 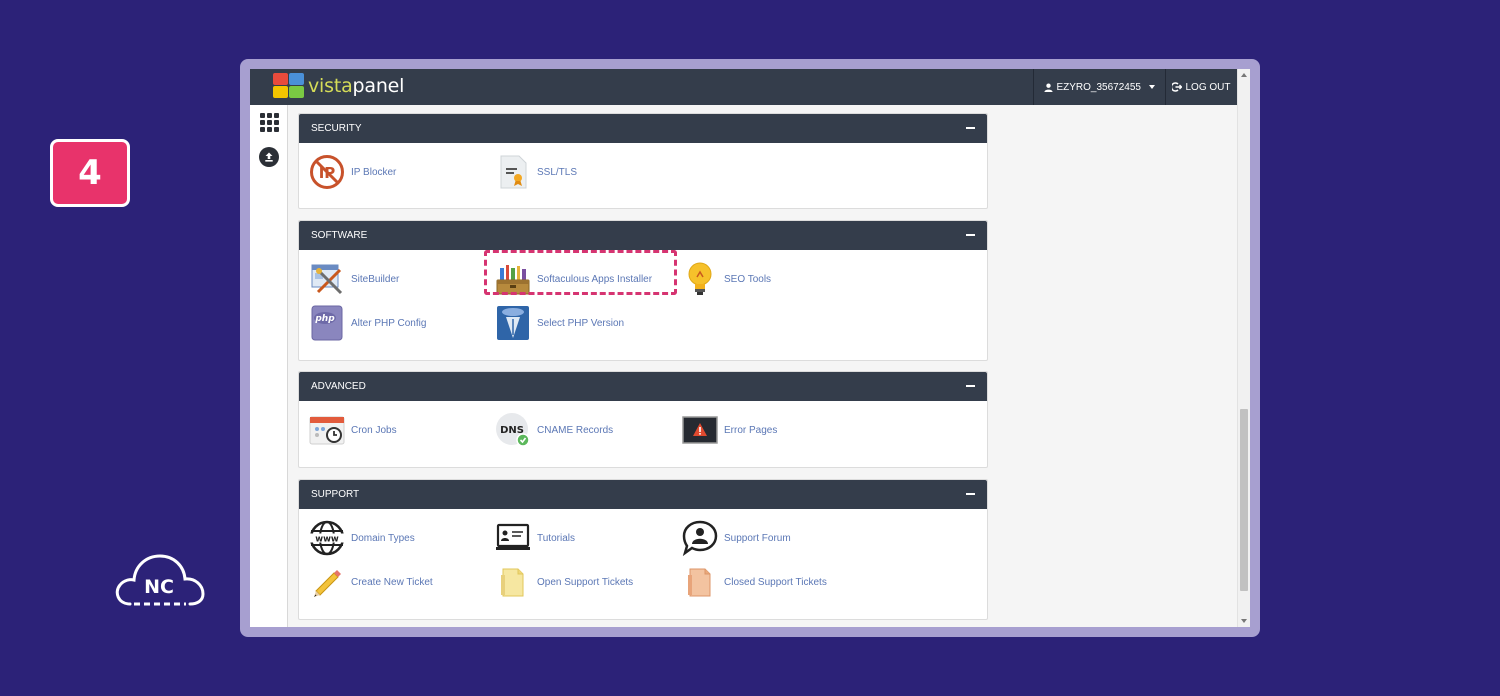 What do you see at coordinates (643, 386) in the screenshot?
I see `section-header-advanced: ADVANCED` at bounding box center [643, 386].